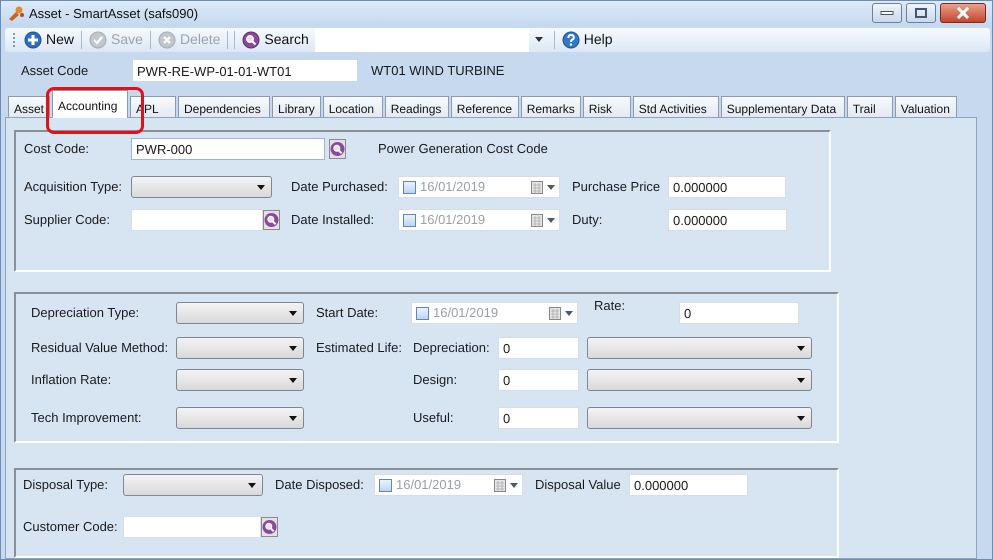 This screenshot has height=560, width=993. I want to click on tab: Readings, so click(416, 106).